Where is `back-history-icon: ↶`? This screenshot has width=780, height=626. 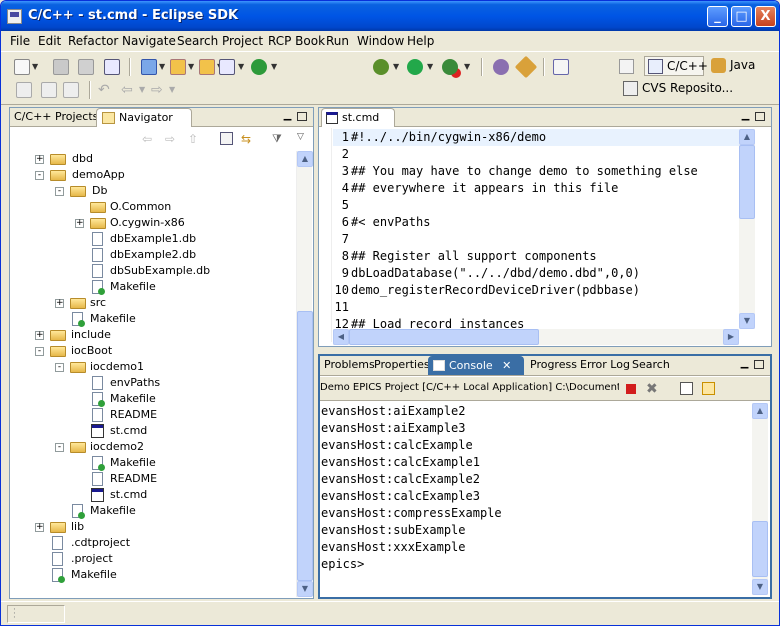 back-history-icon: ↶ is located at coordinates (106, 90).